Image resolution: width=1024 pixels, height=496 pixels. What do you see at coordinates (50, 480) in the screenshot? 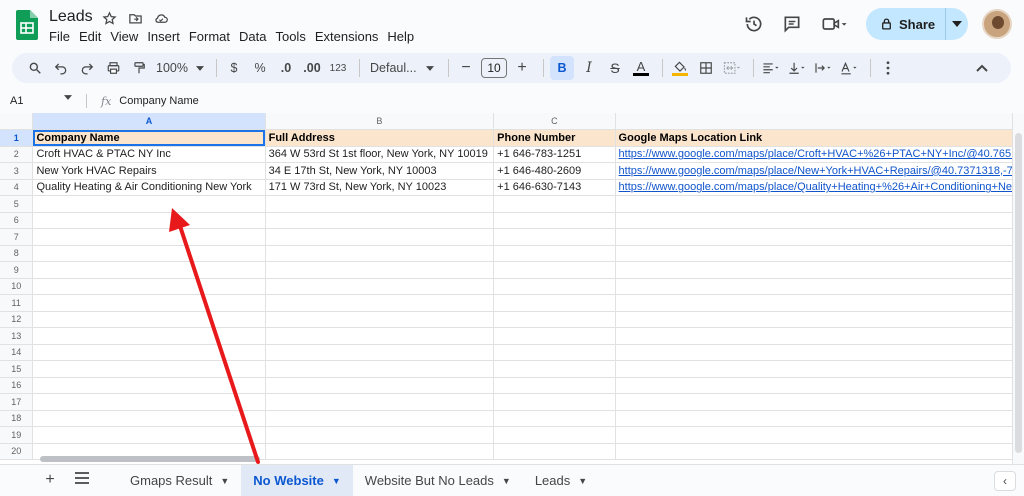
I see `add-sheet-icon: +` at bounding box center [50, 480].